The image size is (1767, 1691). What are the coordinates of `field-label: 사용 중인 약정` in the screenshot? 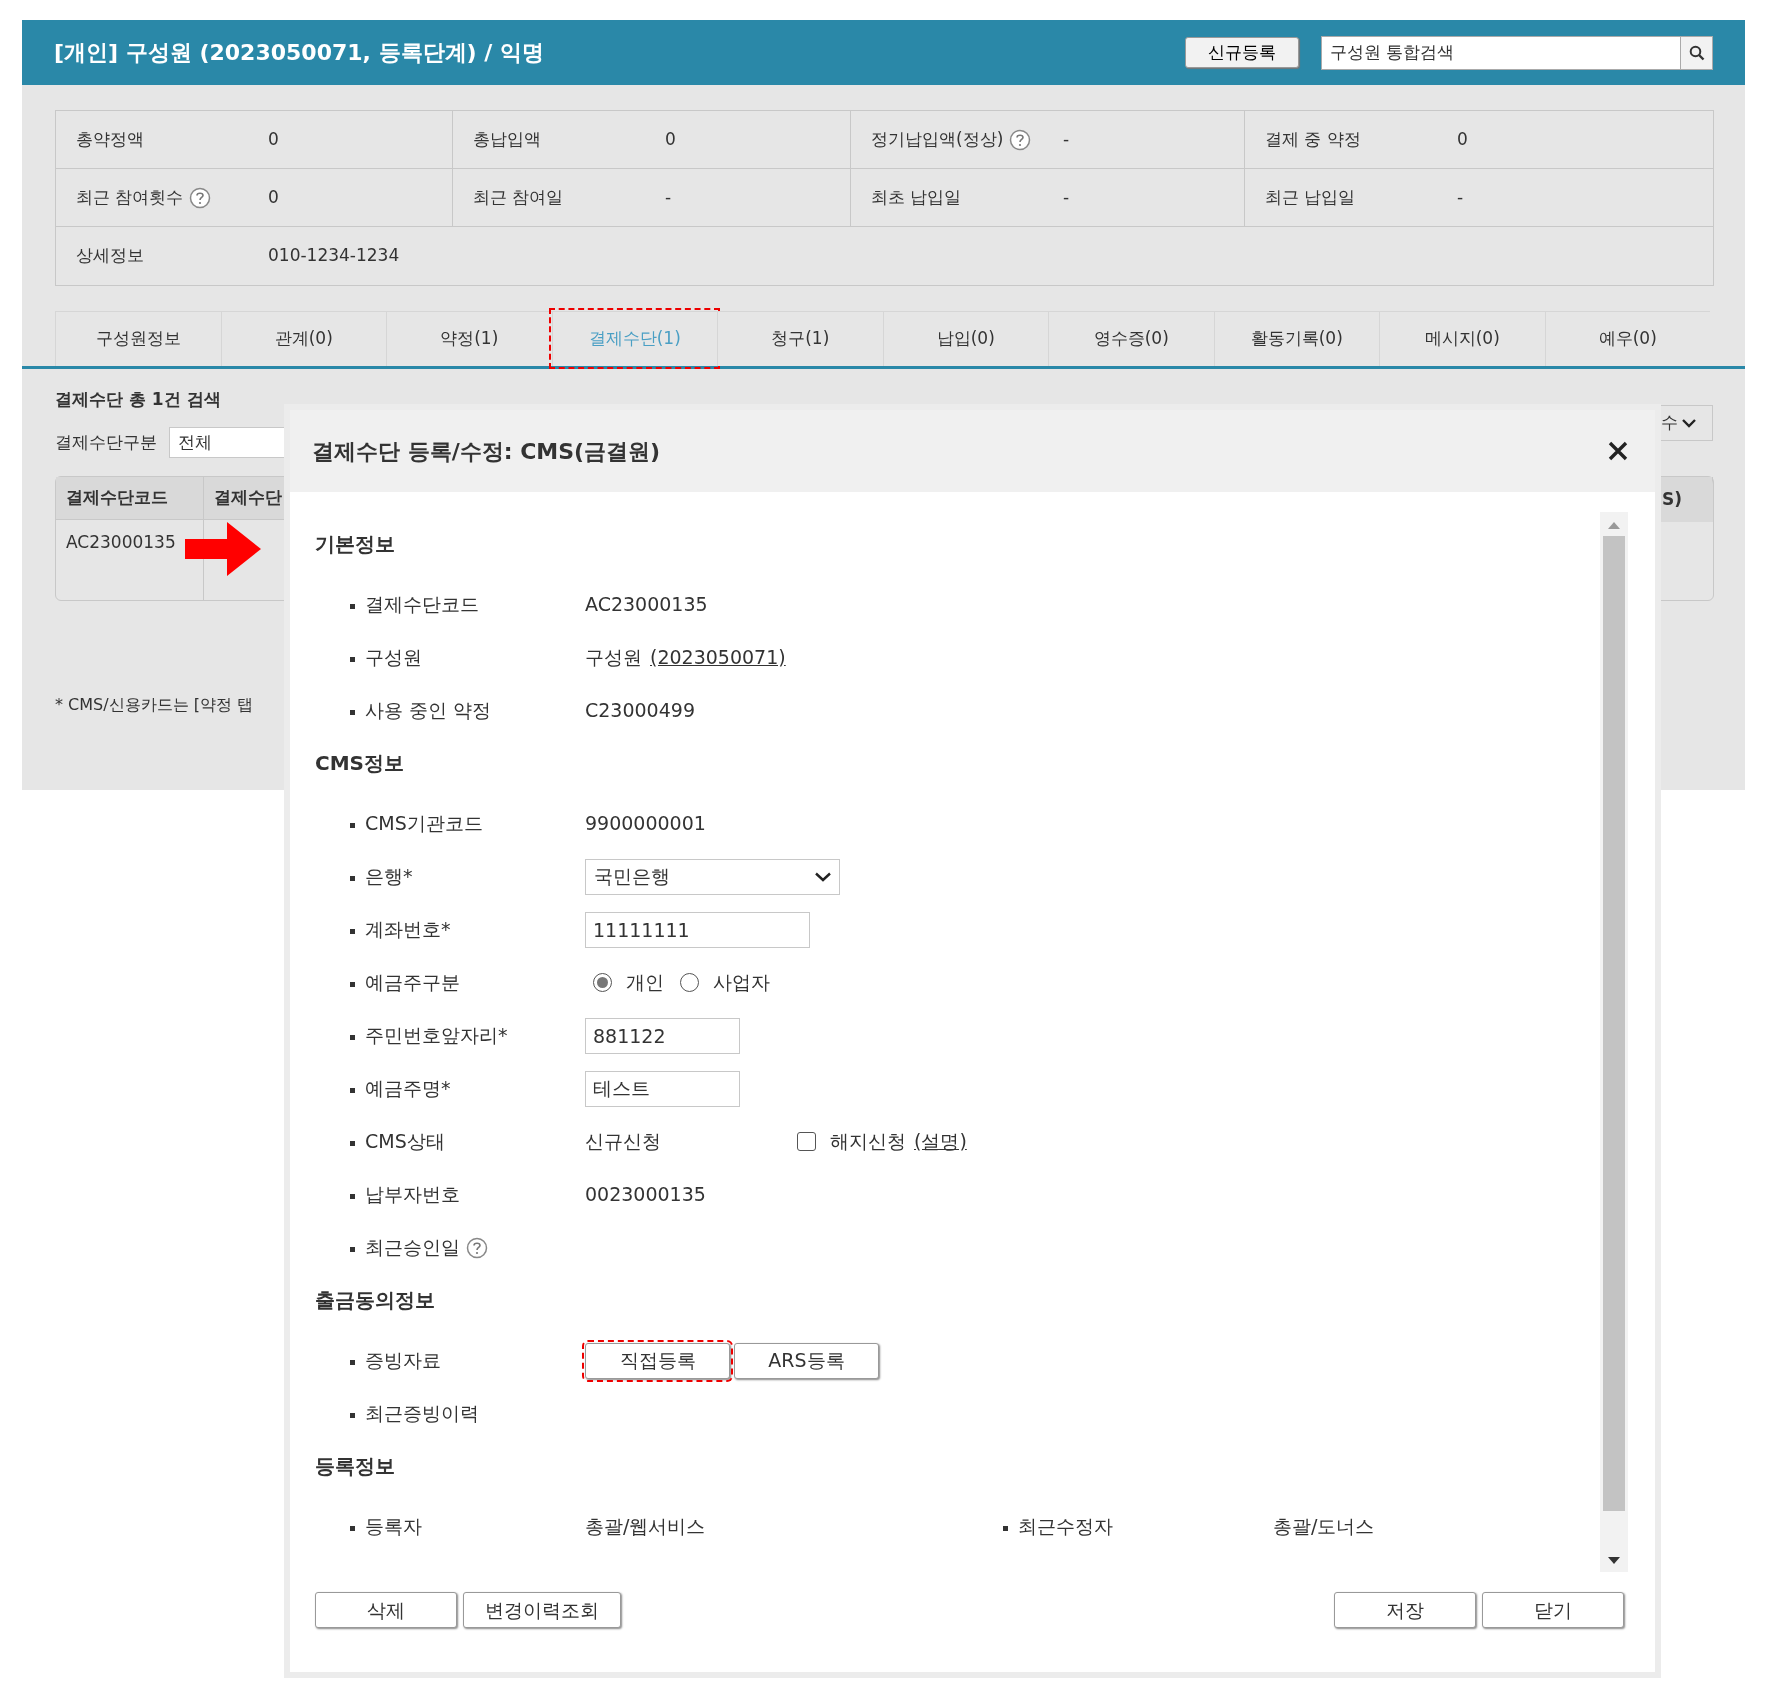 It's located at (428, 711).